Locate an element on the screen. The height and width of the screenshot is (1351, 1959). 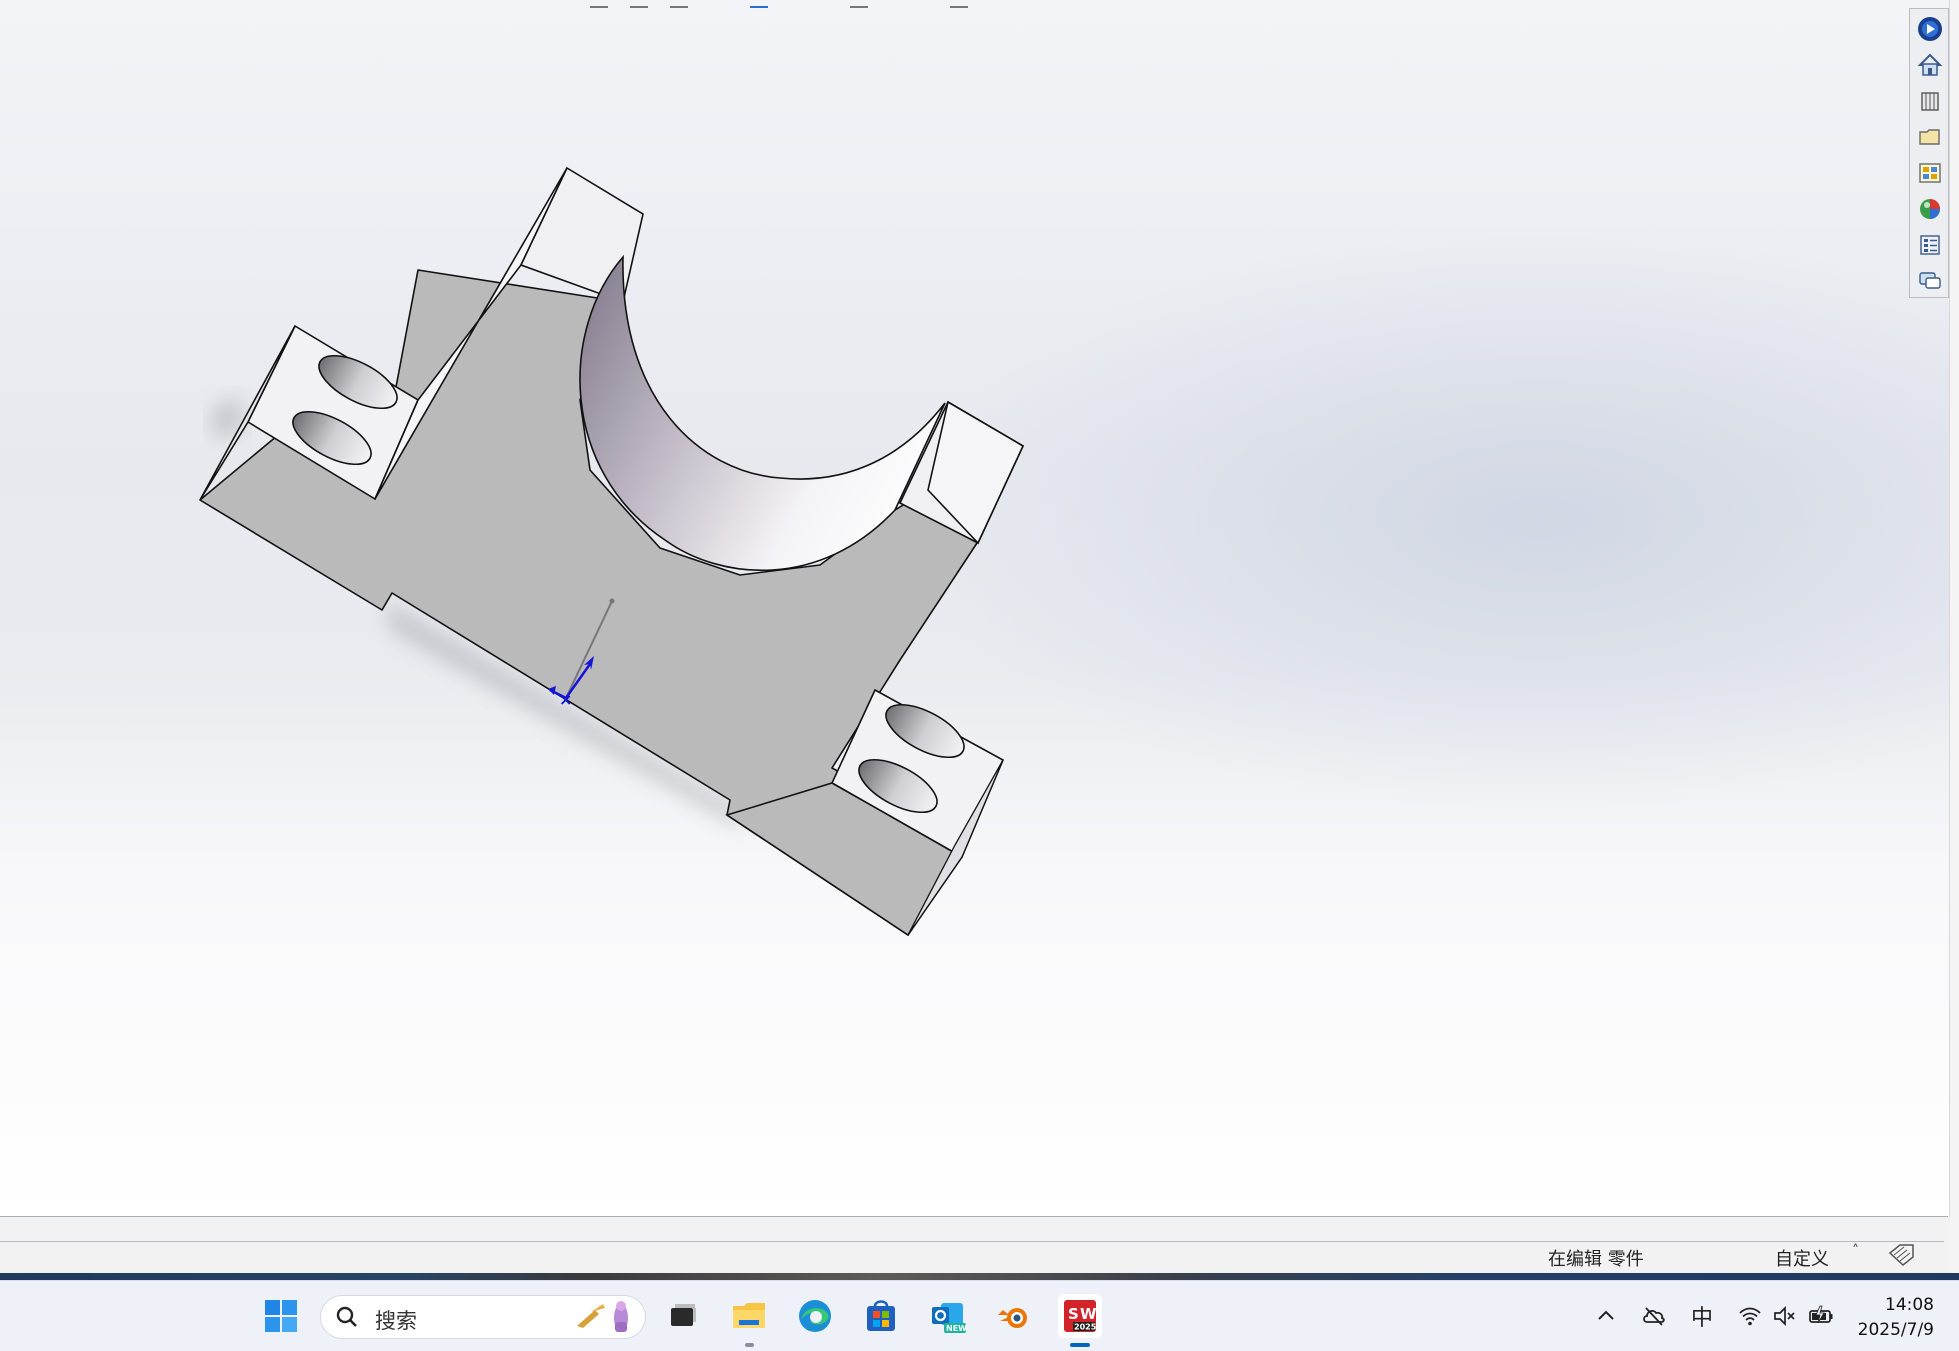
show-hidden-icons-icon is located at coordinates (1606, 1316).